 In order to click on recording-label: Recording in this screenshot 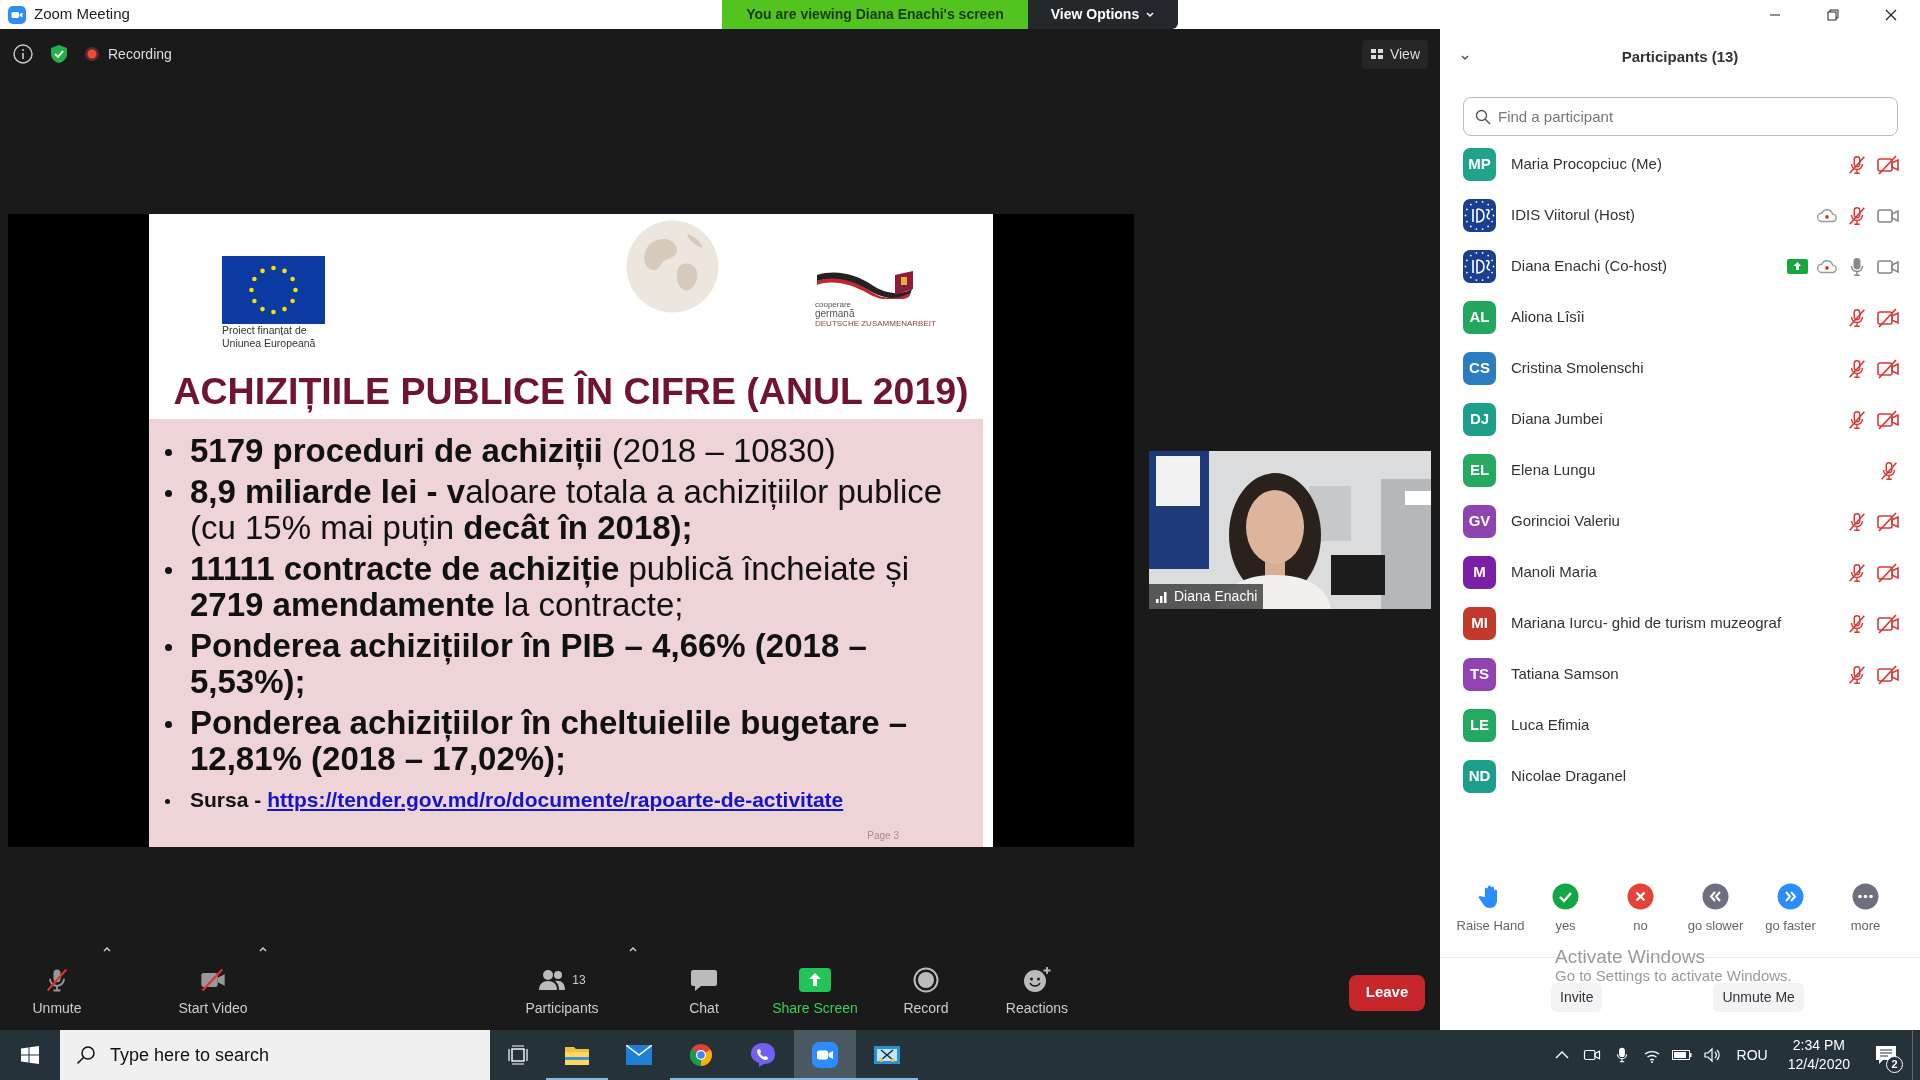, I will do `click(140, 54)`.